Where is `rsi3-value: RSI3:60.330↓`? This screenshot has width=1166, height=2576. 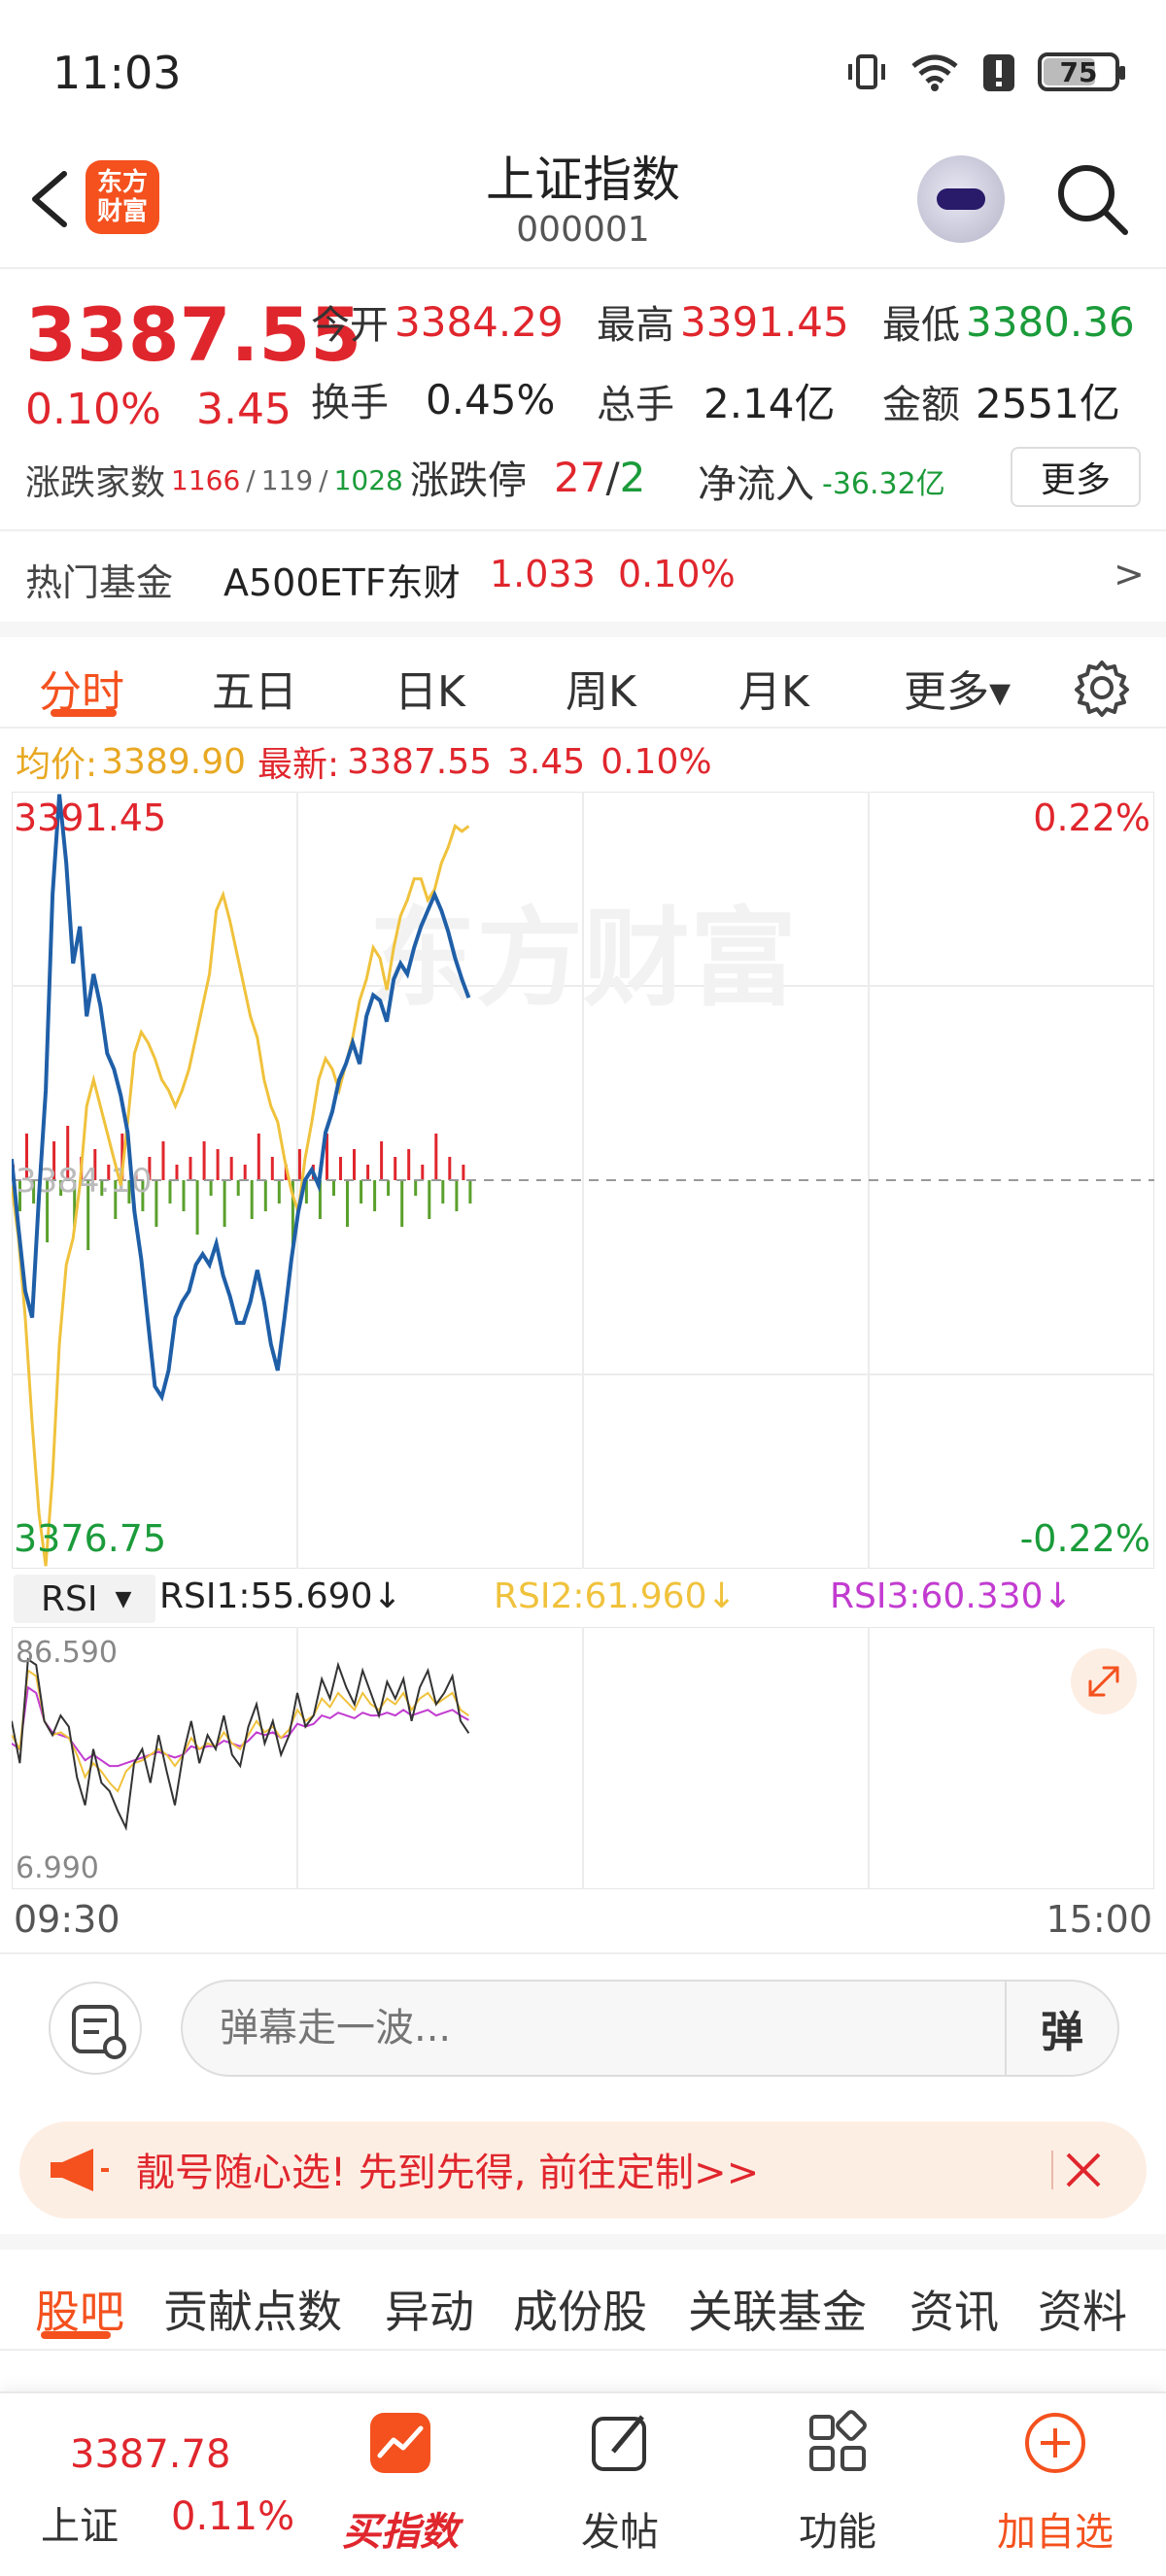
rsi3-value: RSI3:60.330↓ is located at coordinates (951, 1596).